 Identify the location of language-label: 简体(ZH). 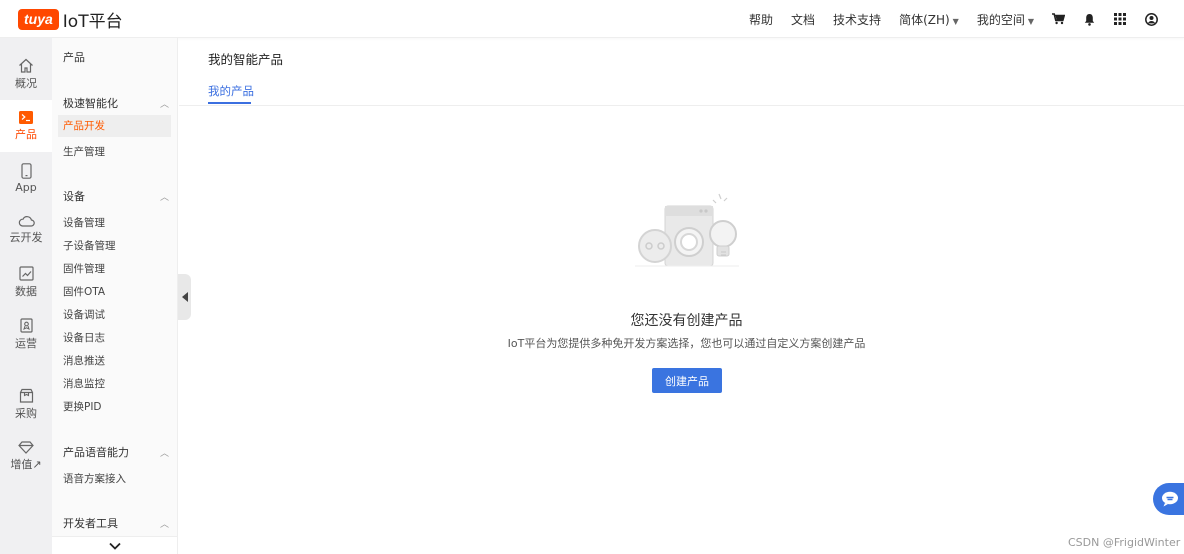
(924, 19).